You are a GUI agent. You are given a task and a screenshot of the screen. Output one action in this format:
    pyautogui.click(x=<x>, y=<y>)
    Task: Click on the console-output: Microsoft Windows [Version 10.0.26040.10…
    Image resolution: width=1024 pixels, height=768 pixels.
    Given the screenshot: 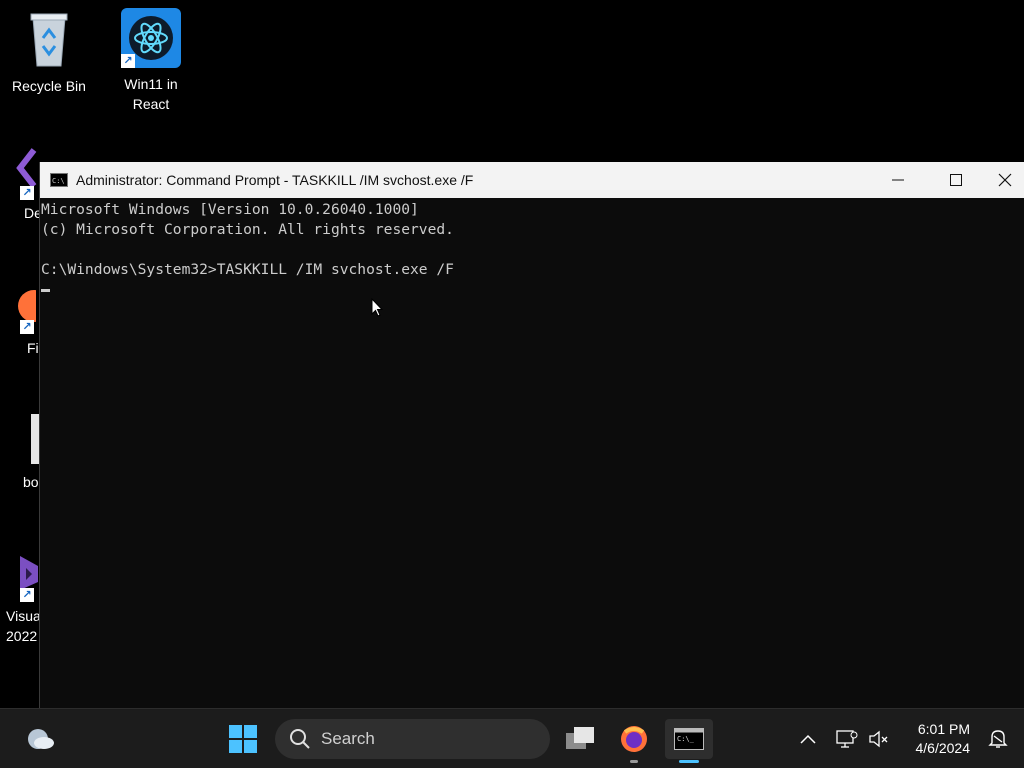 What is the action you would take?
    pyautogui.click(x=532, y=249)
    